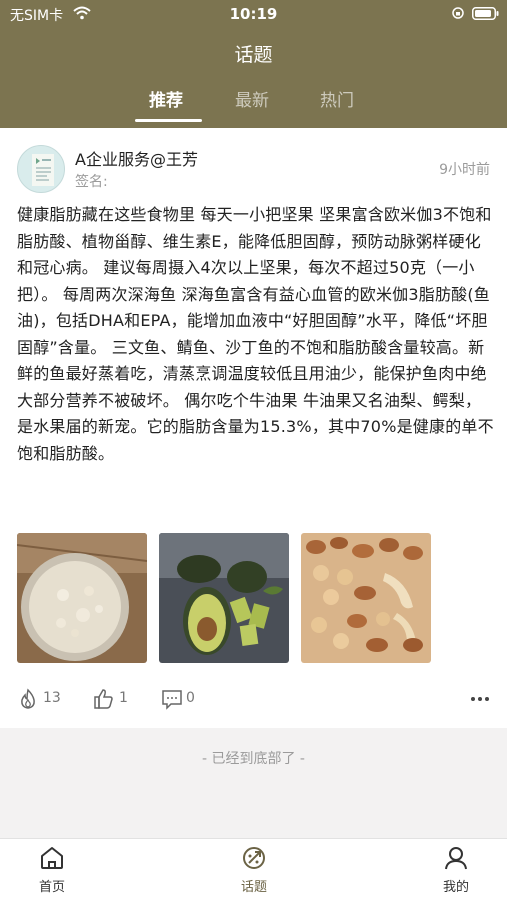 The width and height of the screenshot is (507, 900). I want to click on status-time: 10:19, so click(253, 14).